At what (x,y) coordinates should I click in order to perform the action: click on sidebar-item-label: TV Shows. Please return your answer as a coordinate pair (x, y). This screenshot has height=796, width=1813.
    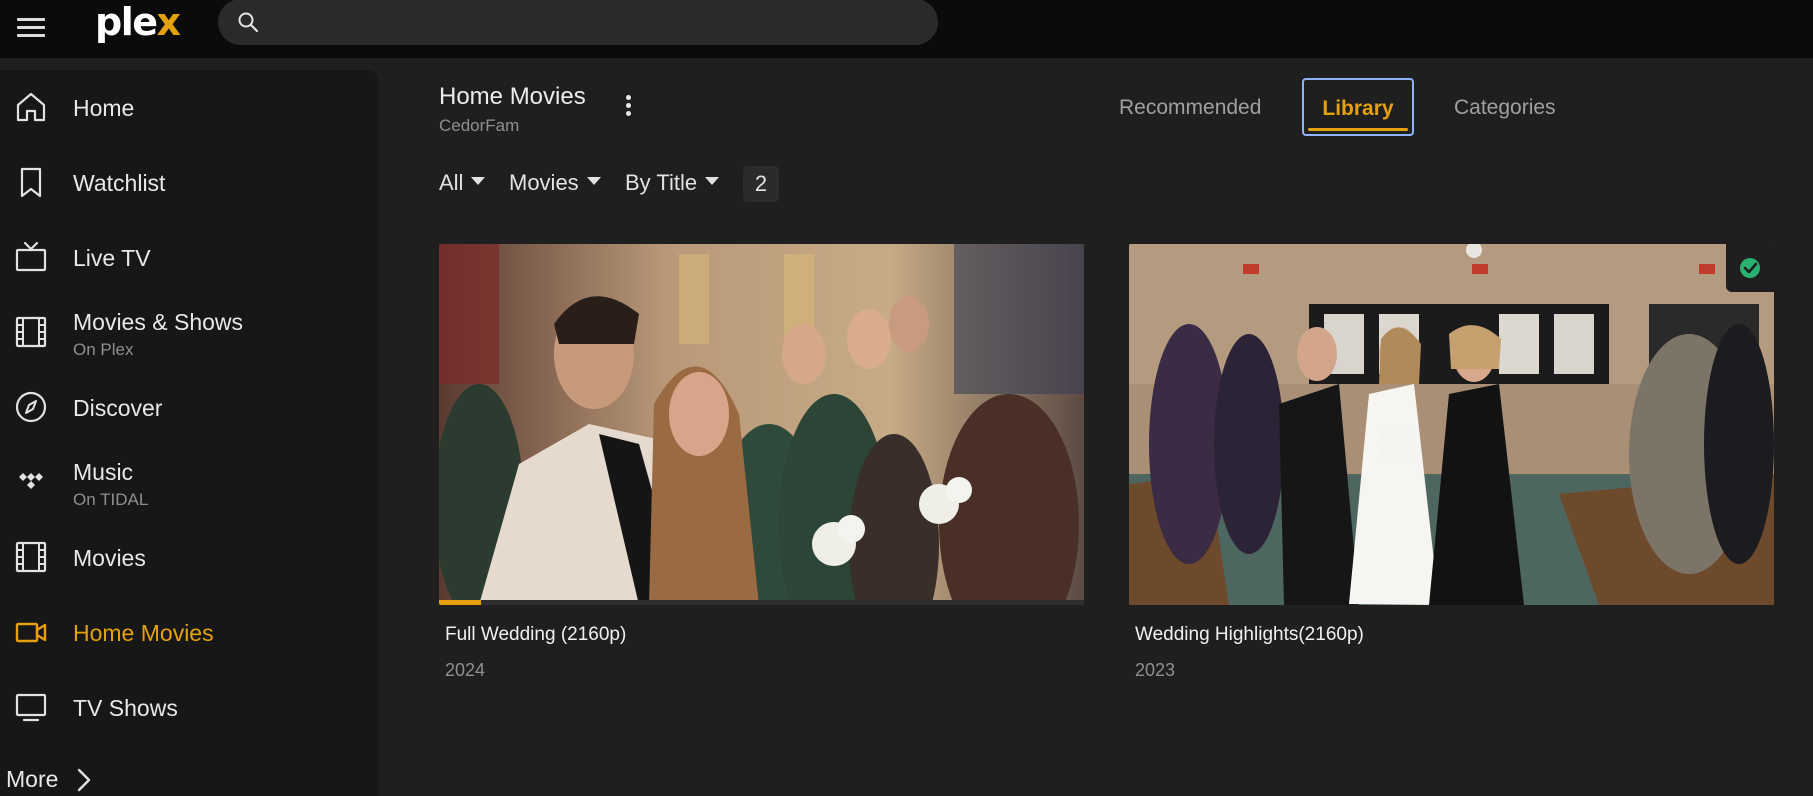
    Looking at the image, I should click on (125, 708).